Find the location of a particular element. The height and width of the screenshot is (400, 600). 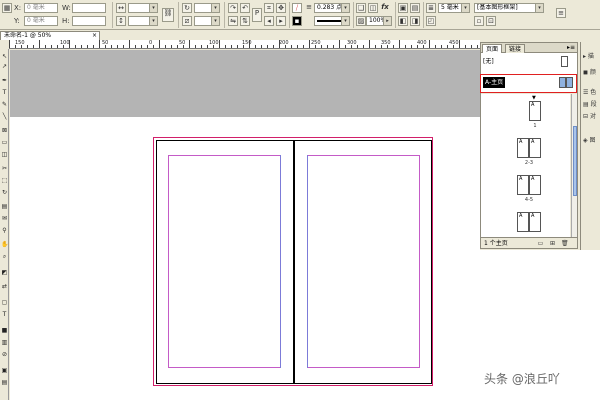

scale-x-input: ▾ is located at coordinates (143, 8).